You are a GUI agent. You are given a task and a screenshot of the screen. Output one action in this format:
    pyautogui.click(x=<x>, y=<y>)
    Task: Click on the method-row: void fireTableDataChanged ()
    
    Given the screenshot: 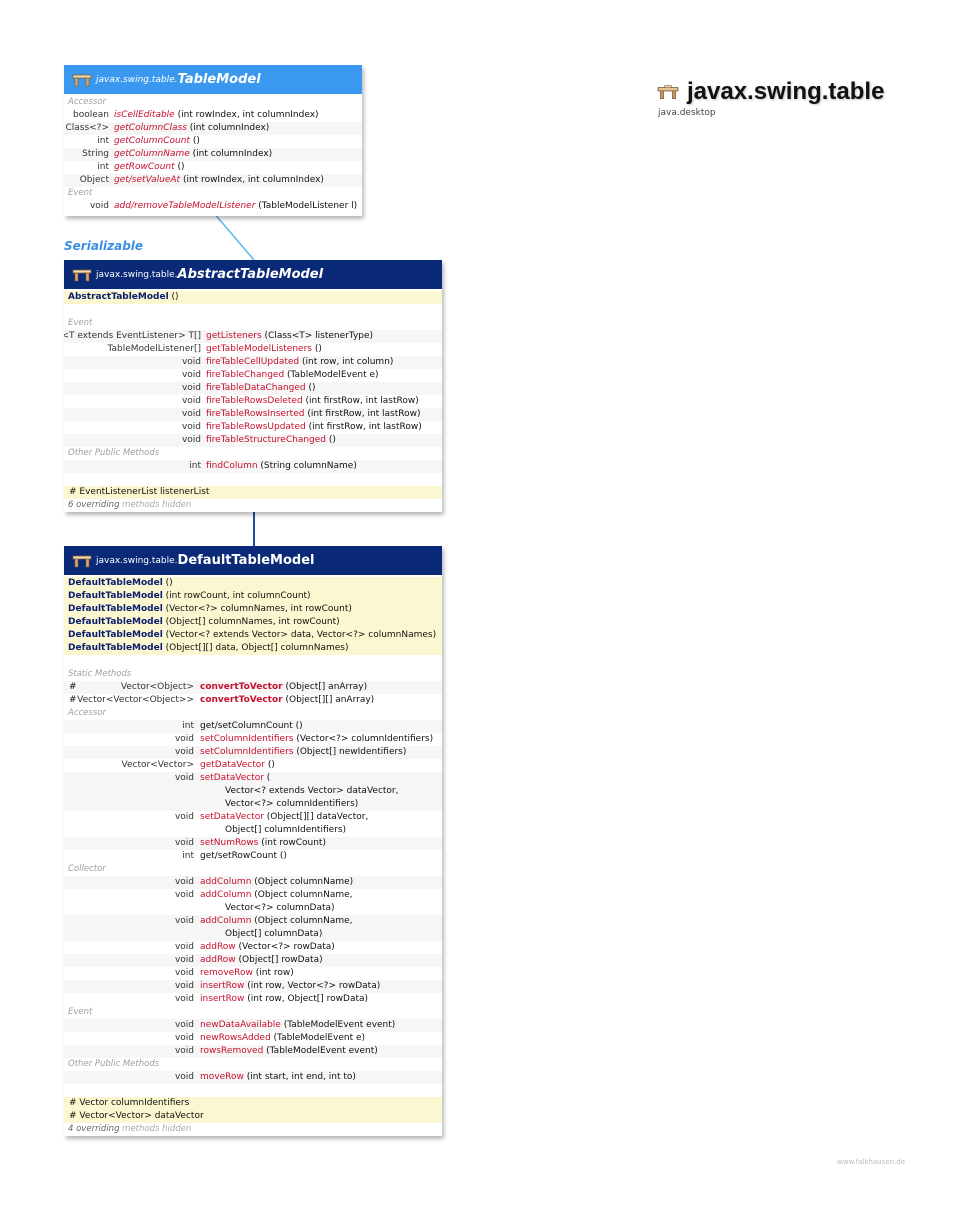 What is the action you would take?
    pyautogui.click(x=253, y=388)
    